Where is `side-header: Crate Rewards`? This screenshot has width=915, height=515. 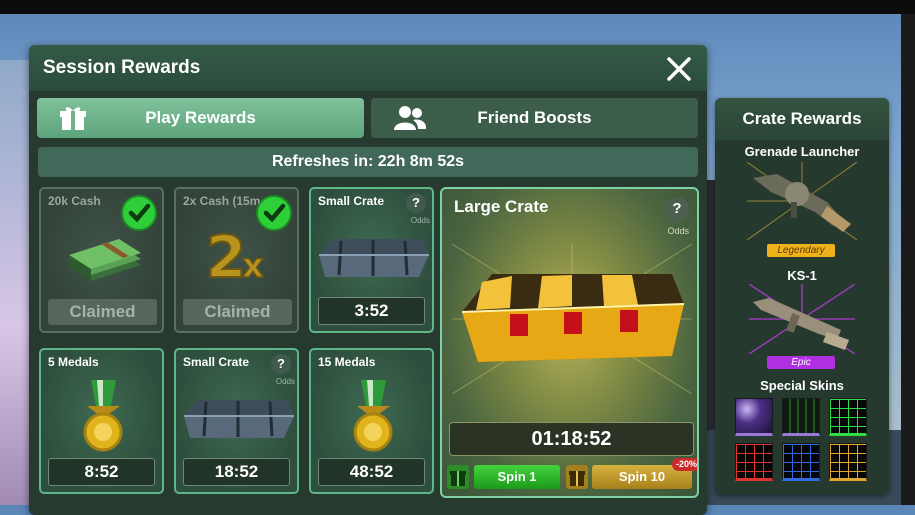 side-header: Crate Rewards is located at coordinates (802, 119).